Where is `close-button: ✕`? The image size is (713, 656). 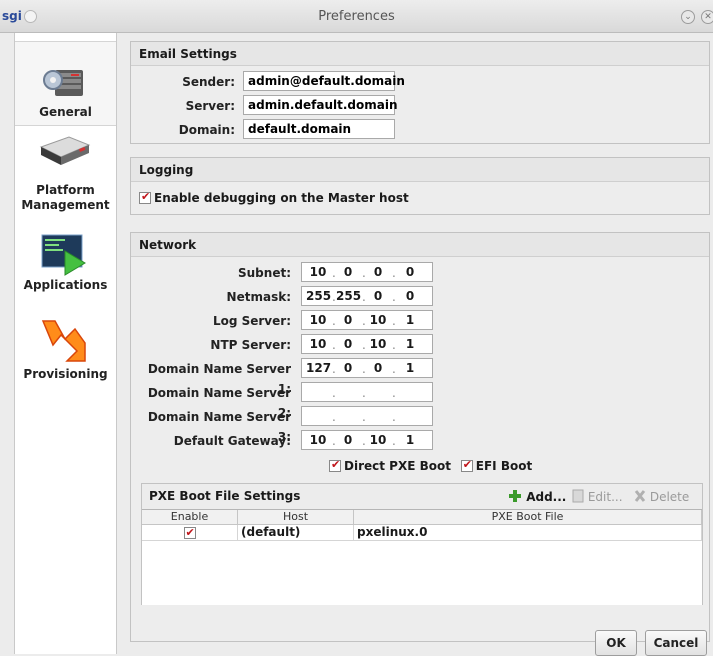 close-button: ✕ is located at coordinates (707, 17).